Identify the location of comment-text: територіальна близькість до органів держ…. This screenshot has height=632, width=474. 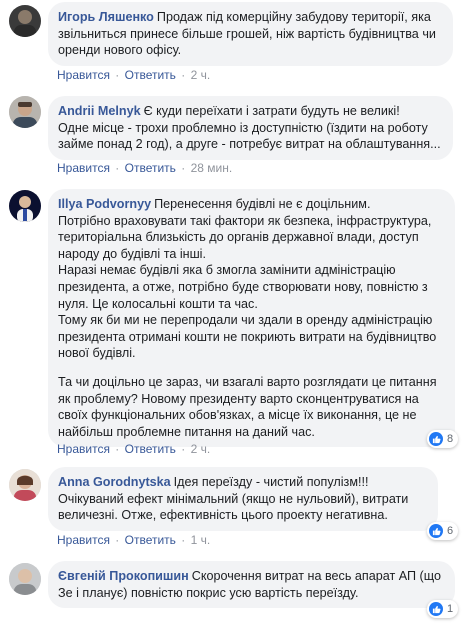
(238, 237).